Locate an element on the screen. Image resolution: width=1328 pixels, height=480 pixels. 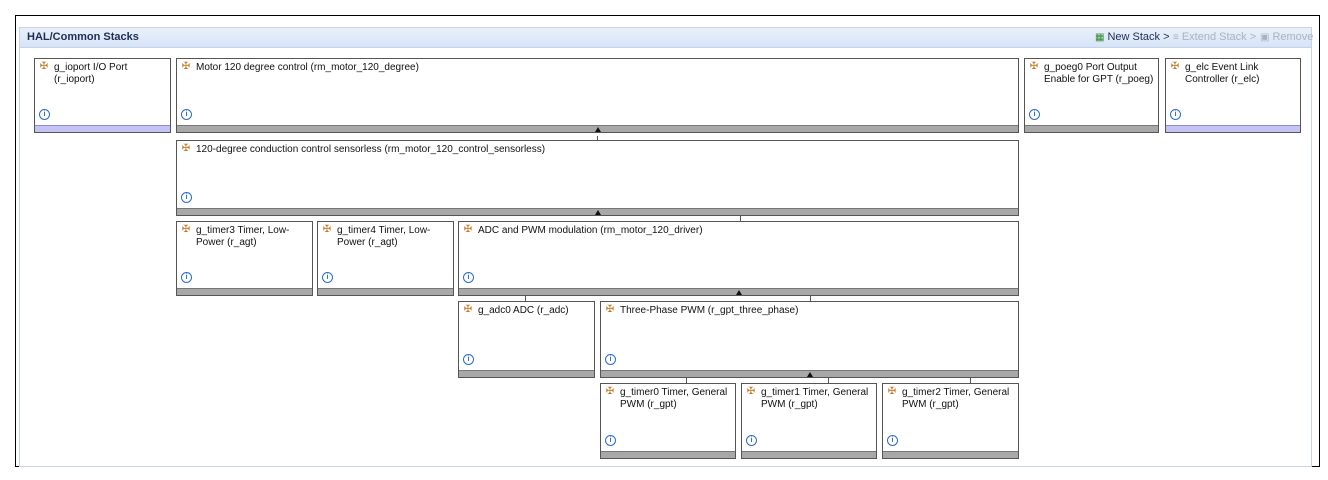
module-title: g_timer3 Timer, Low-Power (r_agt) is located at coordinates (243, 236).